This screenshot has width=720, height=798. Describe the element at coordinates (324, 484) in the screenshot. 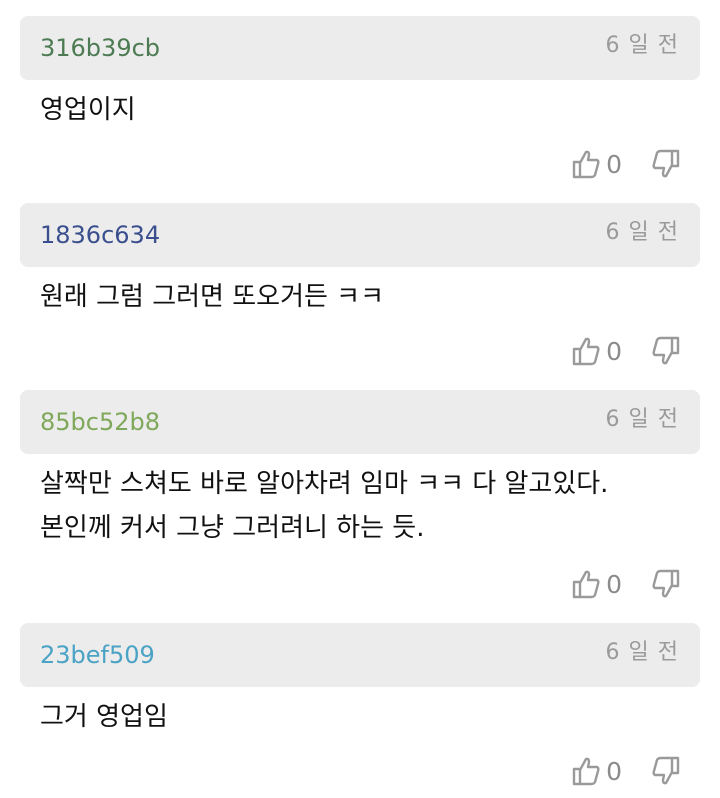

I see `comment-line: 살짝만 스쳐도 바로 알아차려 임마 ㅋㅋ 다 알고있다.` at that location.